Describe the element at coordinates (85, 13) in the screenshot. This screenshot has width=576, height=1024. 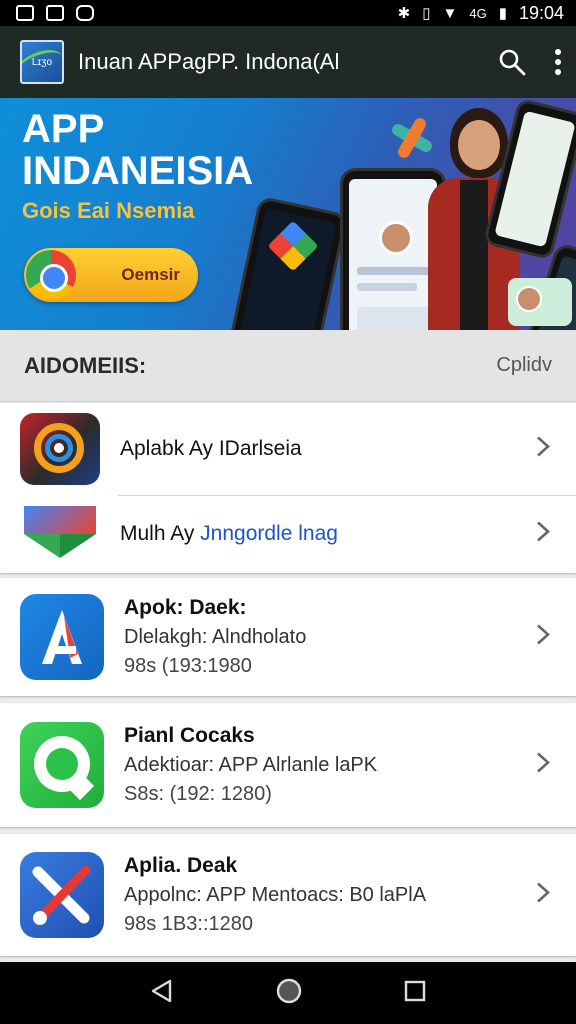
I see `app-notification-icon` at that location.